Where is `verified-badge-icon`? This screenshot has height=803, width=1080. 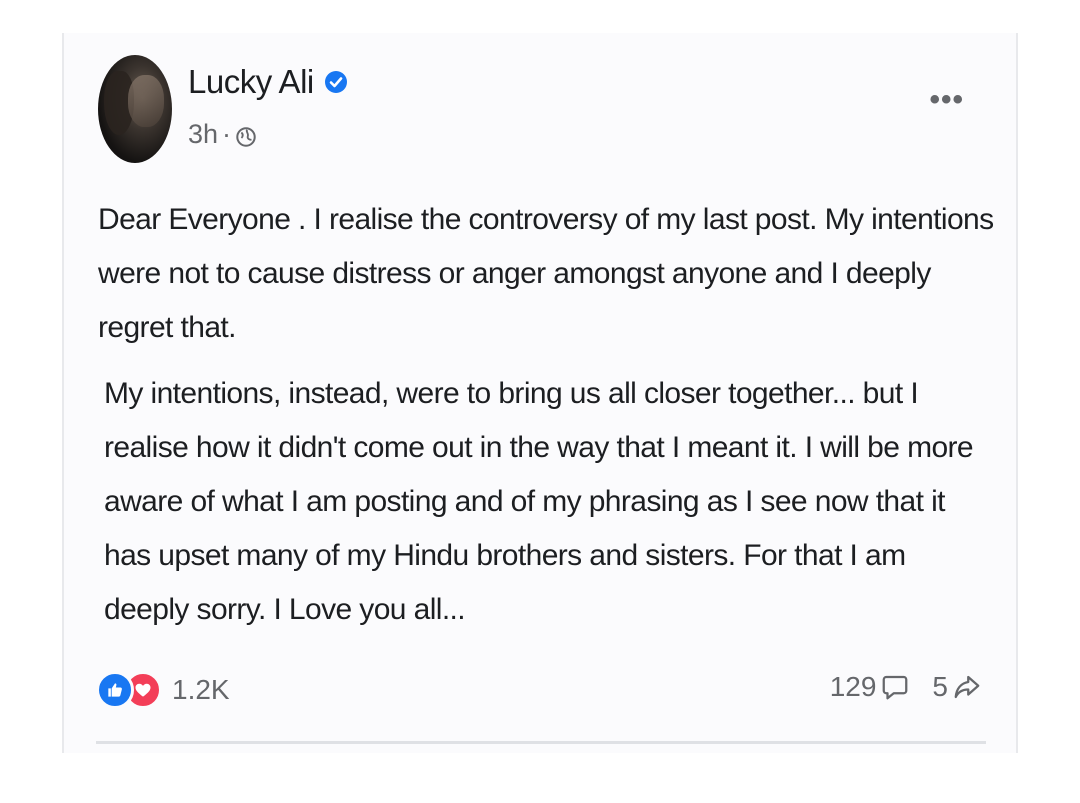
verified-badge-icon is located at coordinates (336, 82).